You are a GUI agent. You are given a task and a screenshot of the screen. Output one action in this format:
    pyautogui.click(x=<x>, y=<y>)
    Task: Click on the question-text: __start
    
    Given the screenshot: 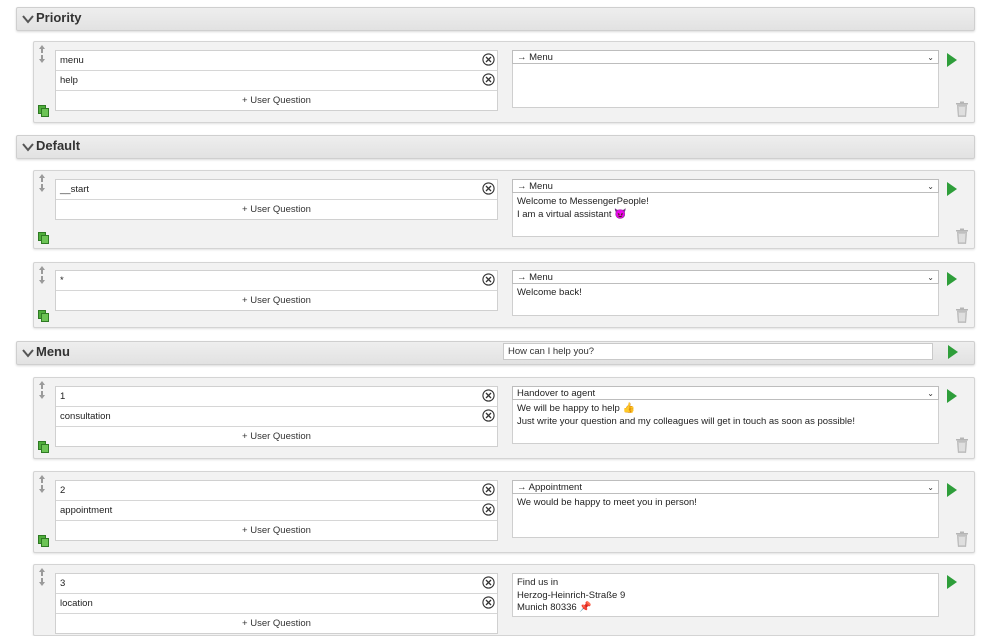 What is the action you would take?
    pyautogui.click(x=74, y=189)
    